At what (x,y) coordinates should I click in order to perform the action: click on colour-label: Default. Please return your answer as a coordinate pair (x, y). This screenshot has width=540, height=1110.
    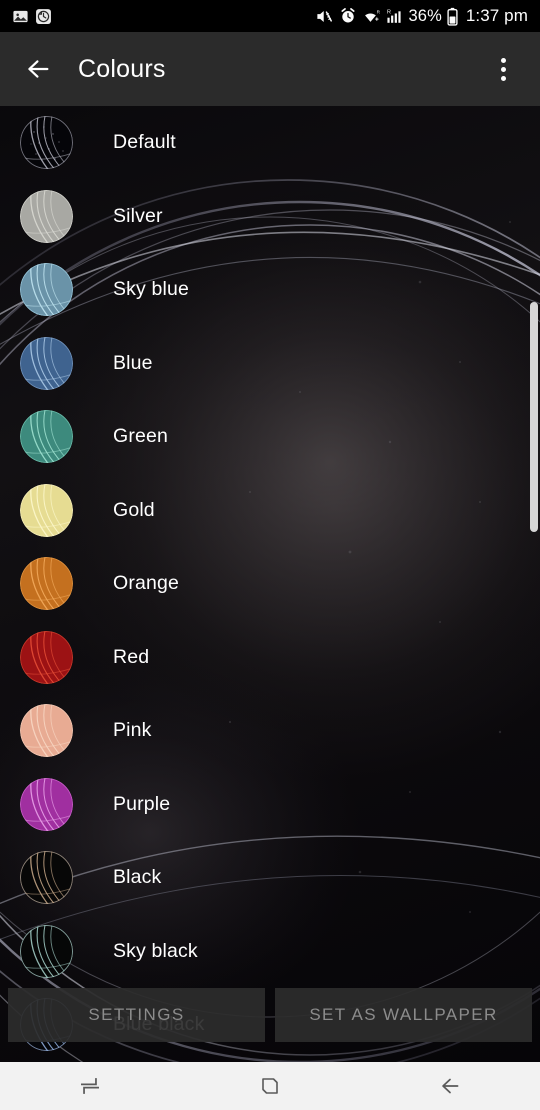
    Looking at the image, I should click on (144, 142).